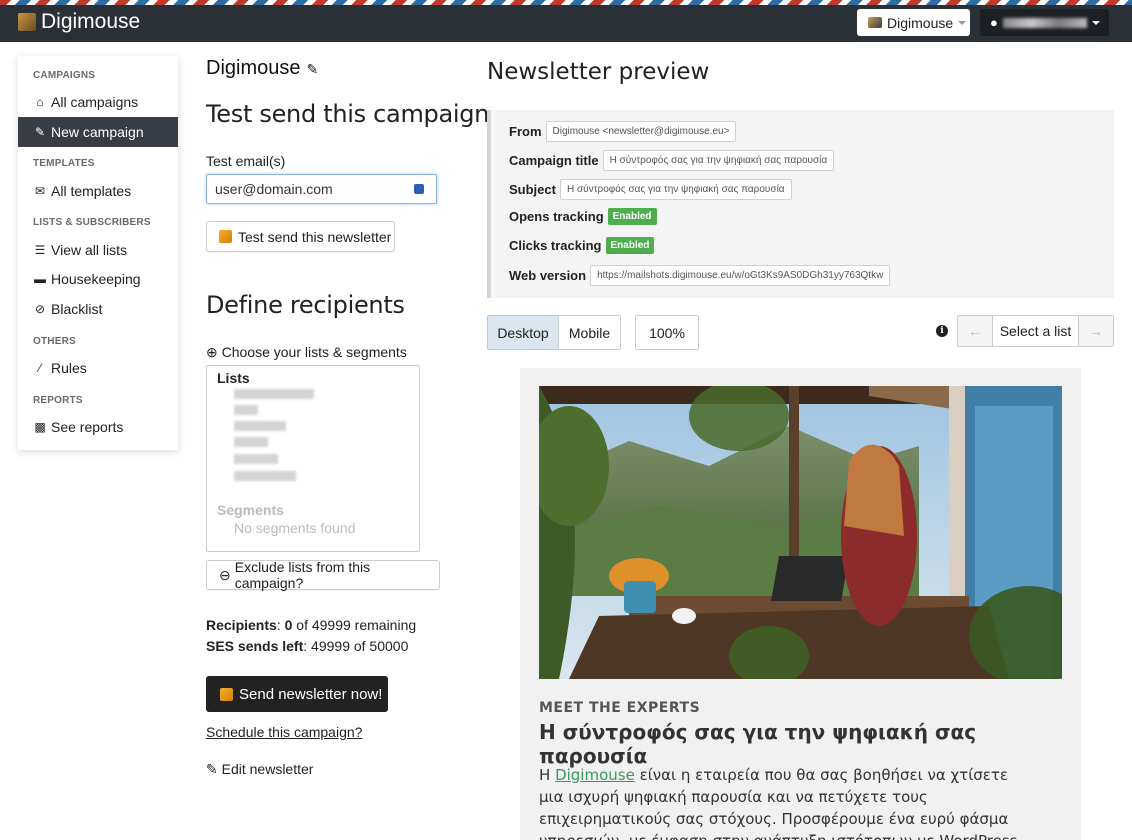  What do you see at coordinates (233, 378) in the screenshot?
I see `lists-header: Lists` at bounding box center [233, 378].